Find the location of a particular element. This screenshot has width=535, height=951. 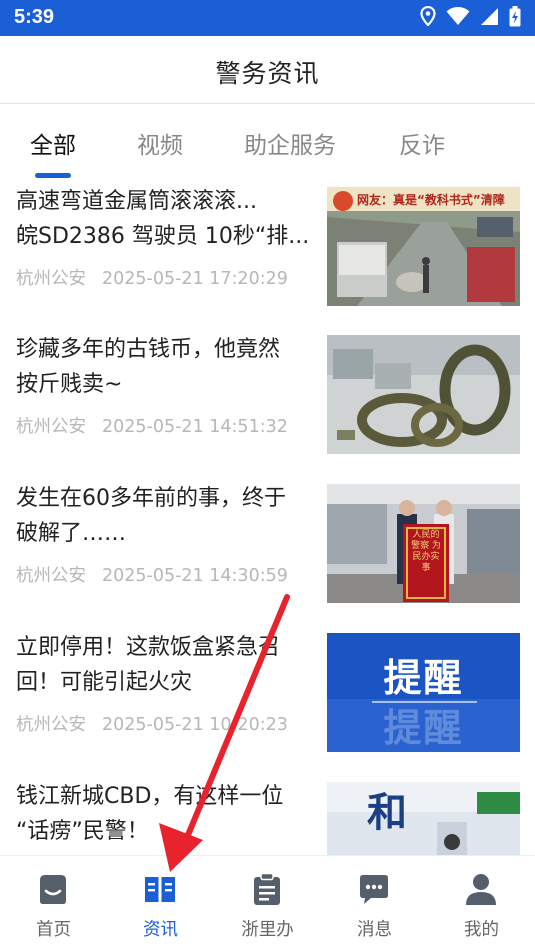

bottom-nav: 首页 资讯 浙里办 消息 我的 is located at coordinates (267, 903).